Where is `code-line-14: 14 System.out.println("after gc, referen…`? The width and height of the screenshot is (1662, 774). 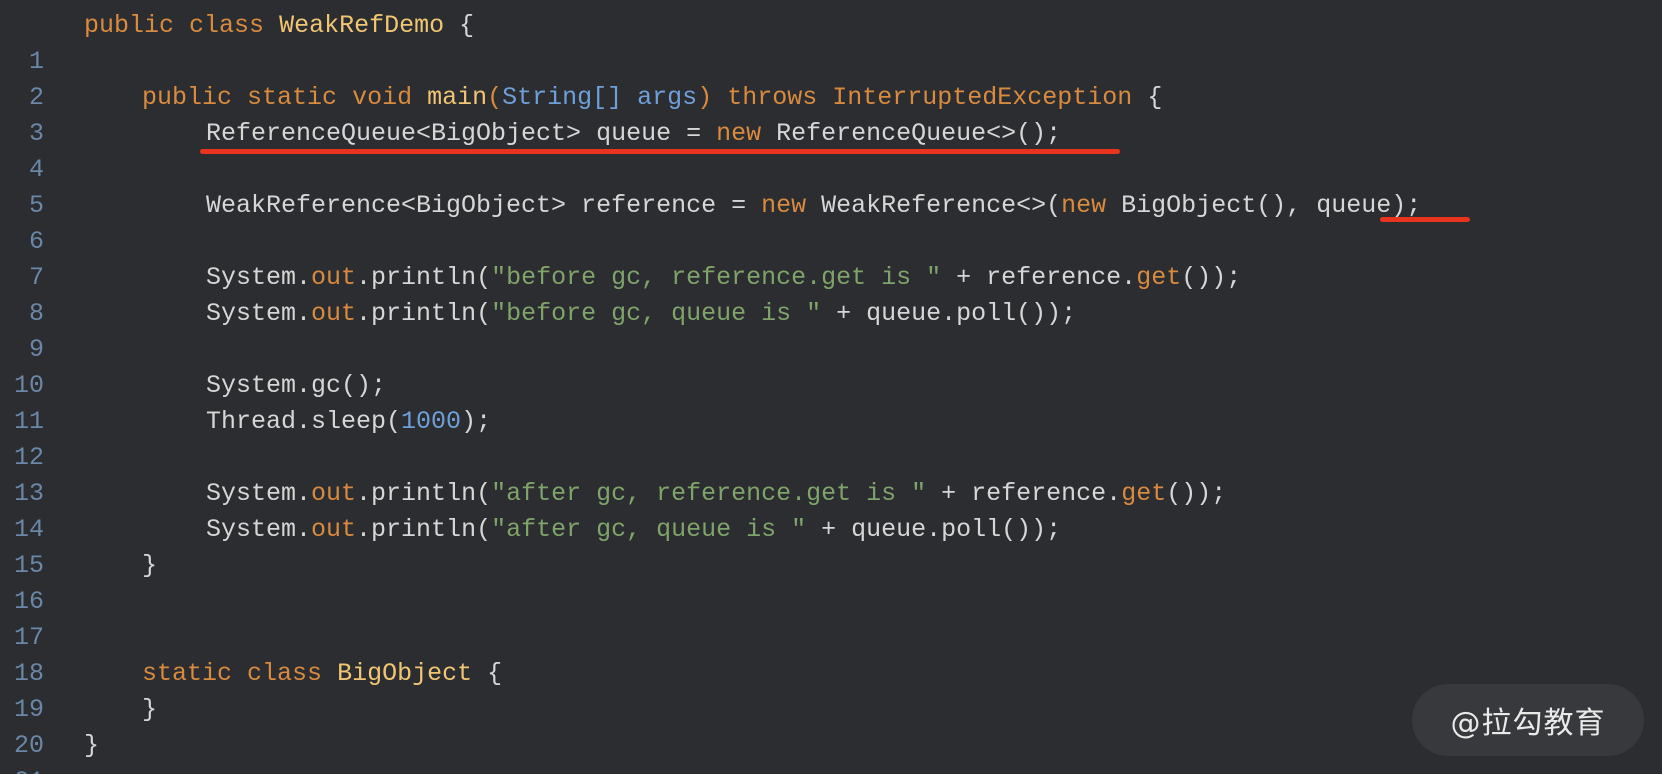
code-line-14: 14 System.out.println("after gc, referen… is located at coordinates (831, 510).